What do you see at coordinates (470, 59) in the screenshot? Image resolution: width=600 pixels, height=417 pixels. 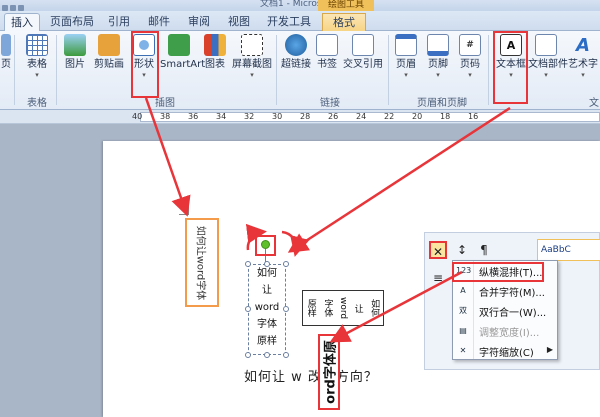 I see `page-number-button: # 页码 ▾` at bounding box center [470, 59].